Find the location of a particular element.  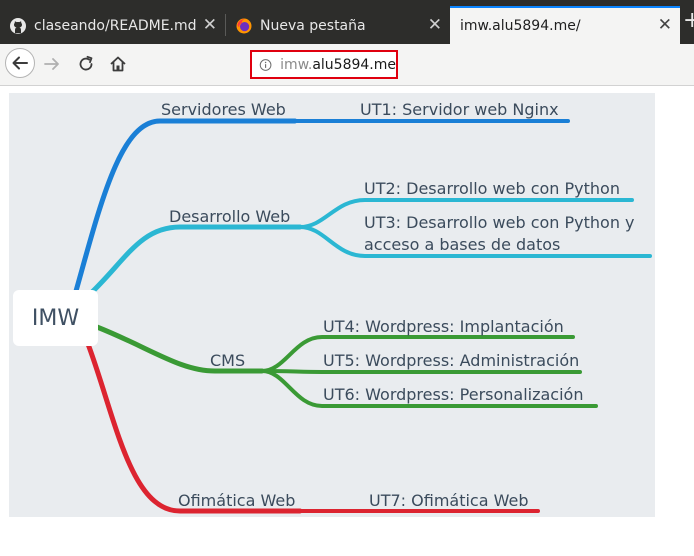

url-bar: imw.alu5894.me is located at coordinates (324, 64).